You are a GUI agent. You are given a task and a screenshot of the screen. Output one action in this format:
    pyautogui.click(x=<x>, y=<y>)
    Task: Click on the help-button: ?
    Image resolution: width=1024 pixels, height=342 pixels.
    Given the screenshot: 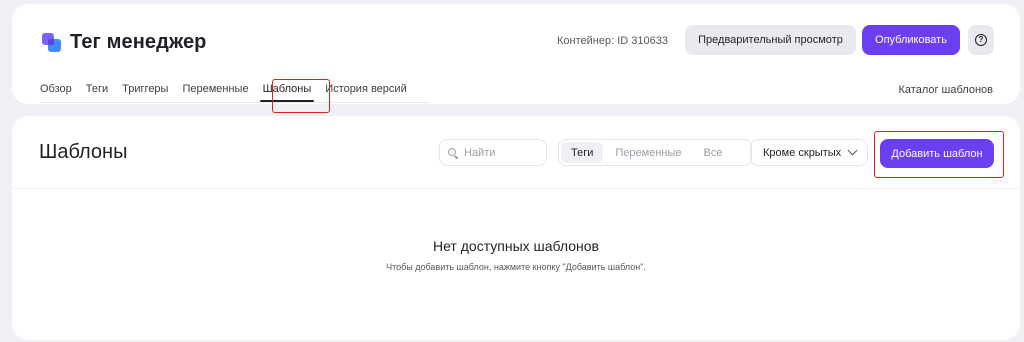 What is the action you would take?
    pyautogui.click(x=981, y=40)
    